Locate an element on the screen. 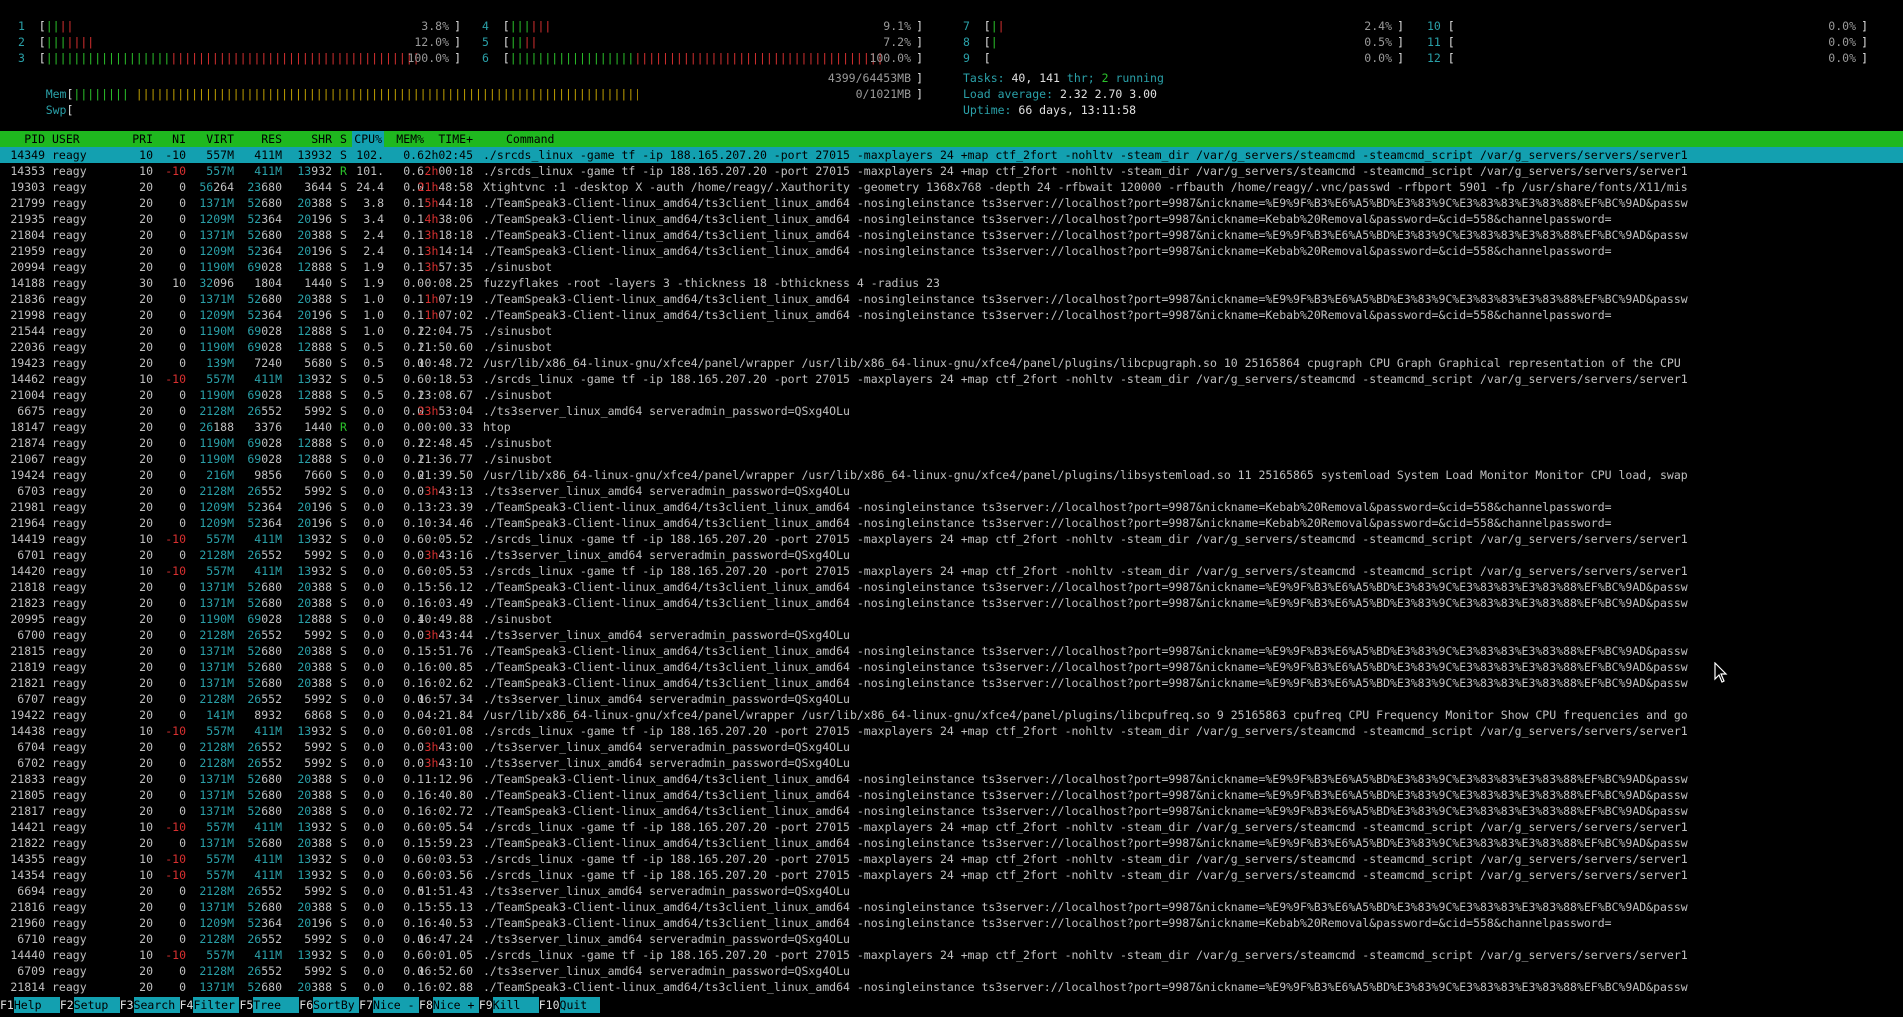 This screenshot has height=1017, width=1903. function-key-f8: F8 is located at coordinates (426, 1005).